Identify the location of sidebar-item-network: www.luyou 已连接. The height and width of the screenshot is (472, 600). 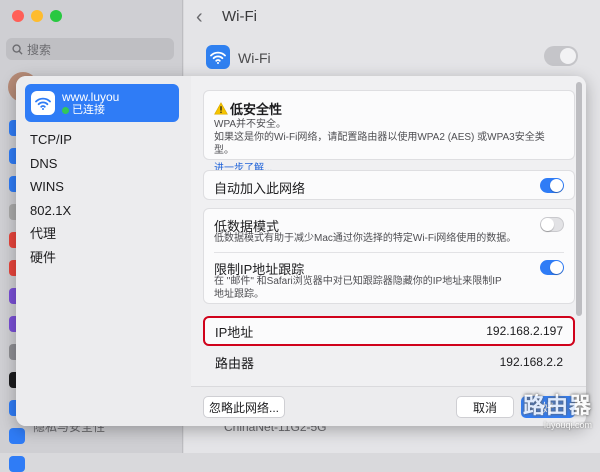
(102, 103).